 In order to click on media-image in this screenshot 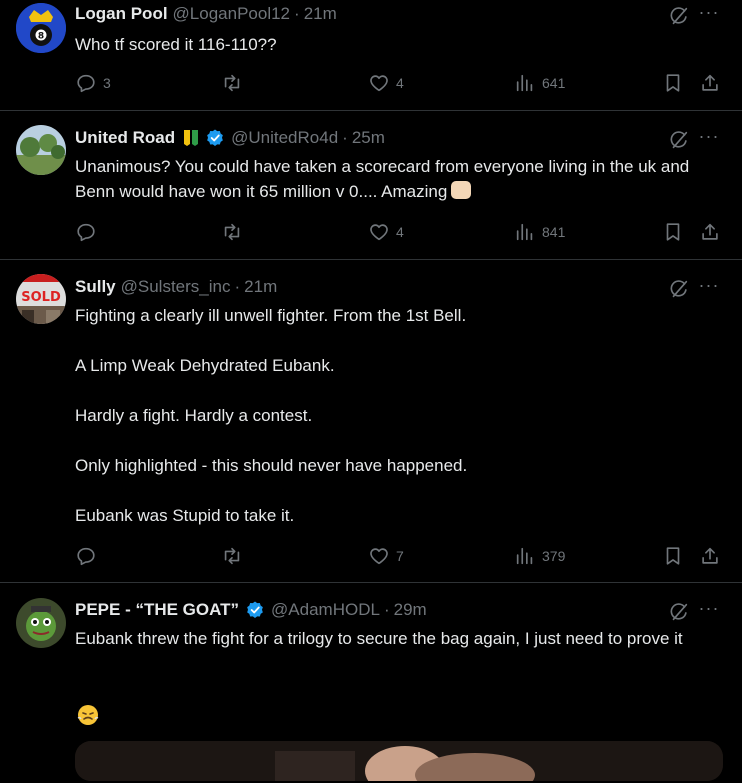, I will do `click(399, 761)`.